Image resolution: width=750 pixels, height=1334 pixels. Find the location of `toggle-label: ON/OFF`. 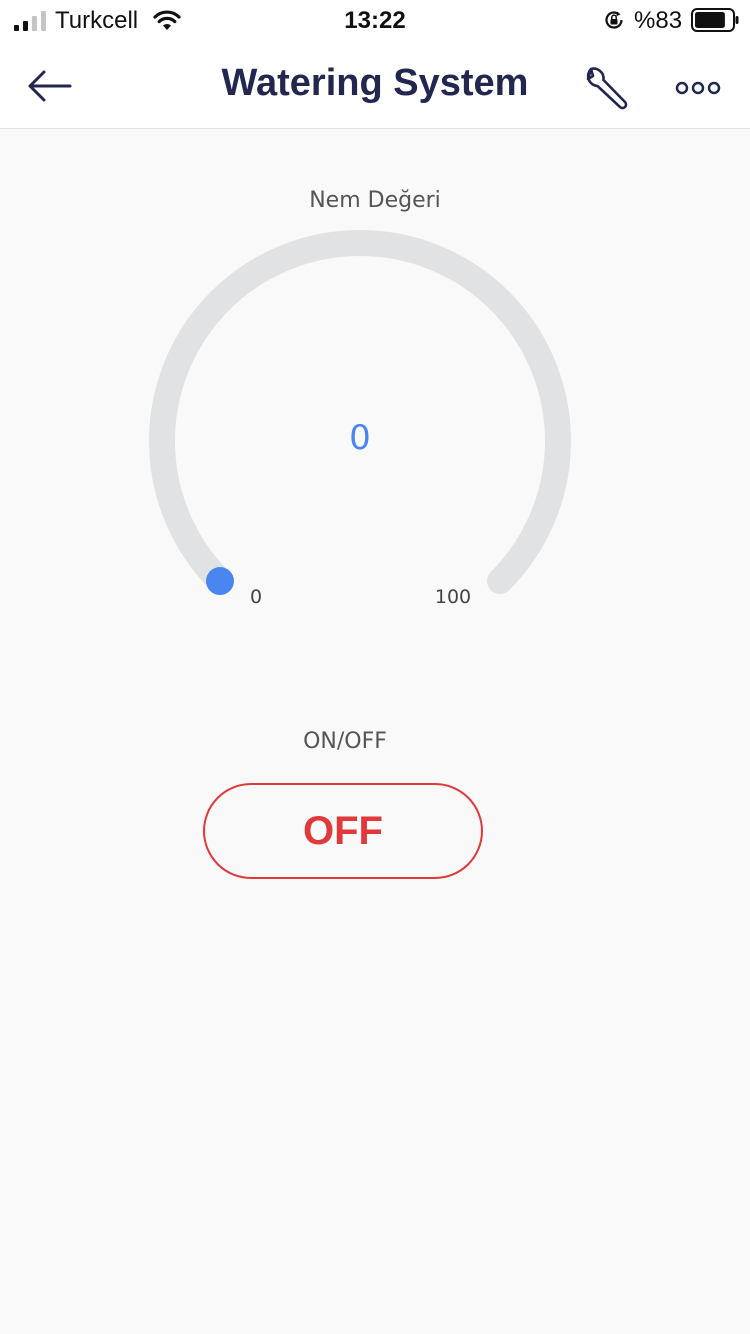

toggle-label: ON/OFF is located at coordinates (345, 741).